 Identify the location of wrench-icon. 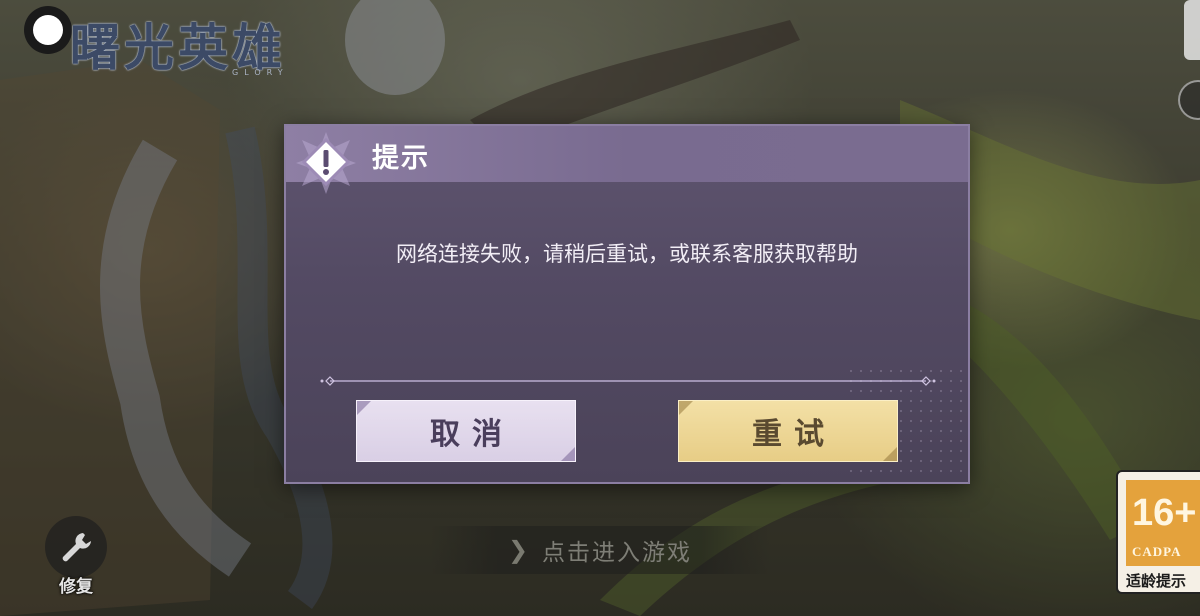
(76, 547).